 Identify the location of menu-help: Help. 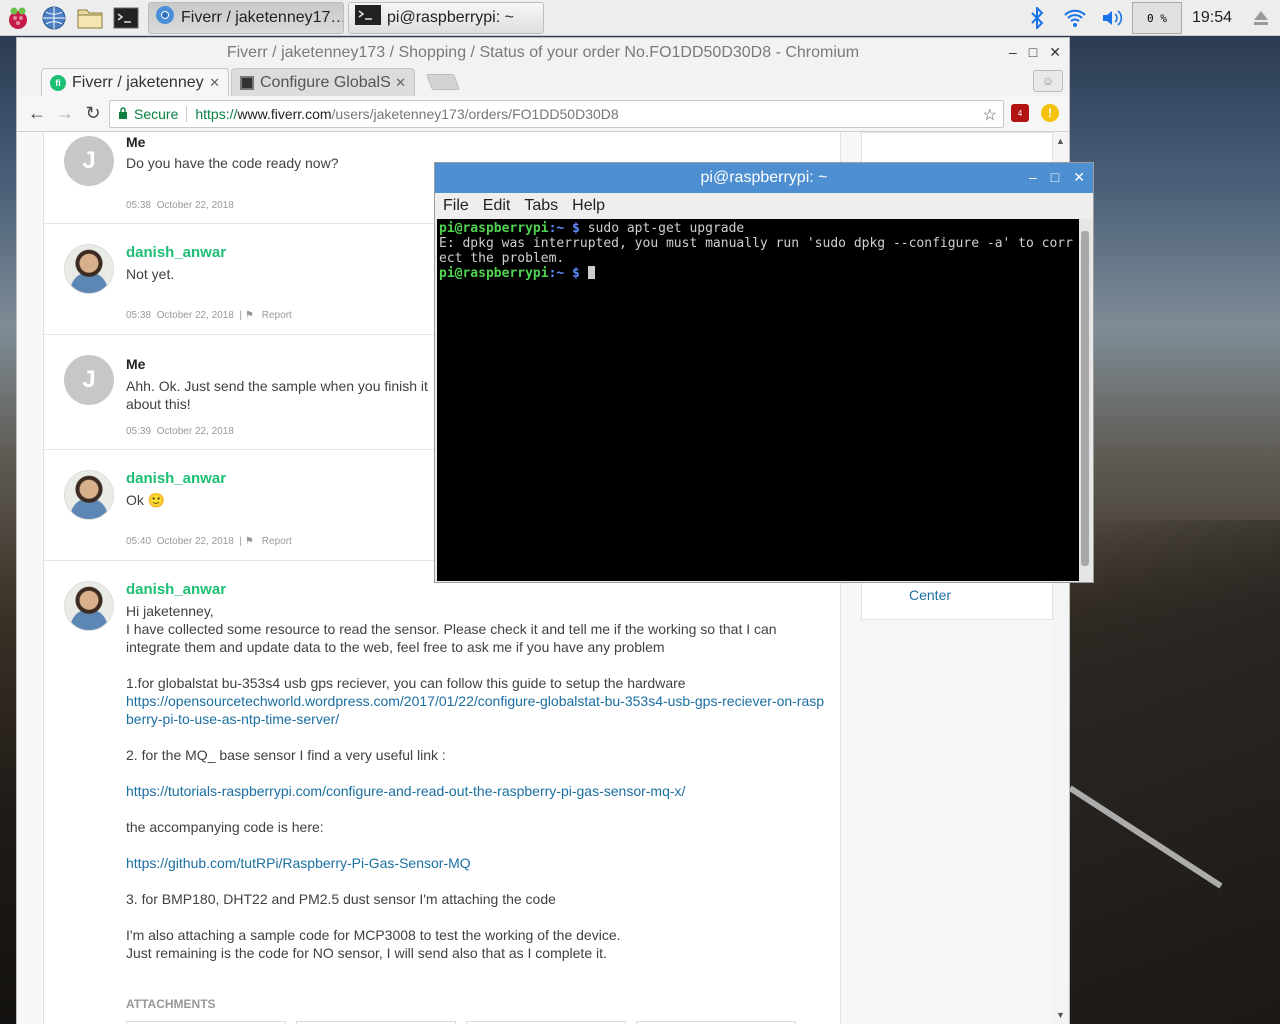
(588, 206).